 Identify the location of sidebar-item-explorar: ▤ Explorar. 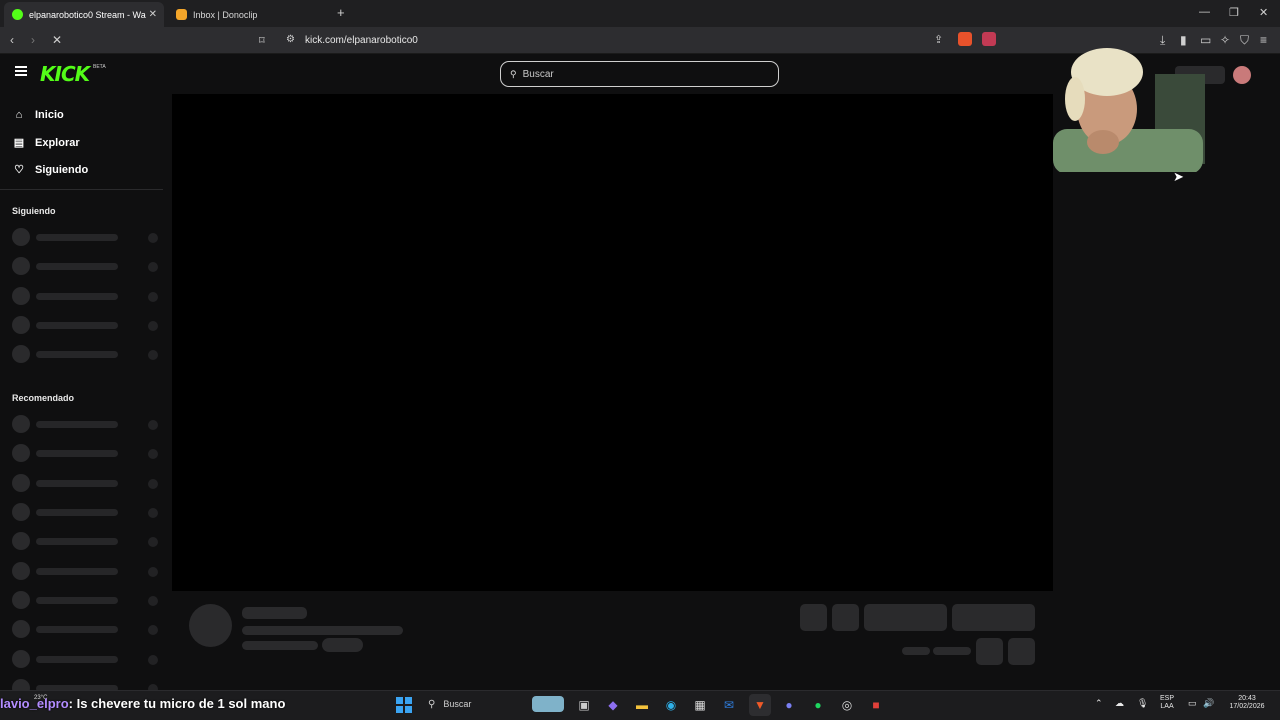
(46, 143).